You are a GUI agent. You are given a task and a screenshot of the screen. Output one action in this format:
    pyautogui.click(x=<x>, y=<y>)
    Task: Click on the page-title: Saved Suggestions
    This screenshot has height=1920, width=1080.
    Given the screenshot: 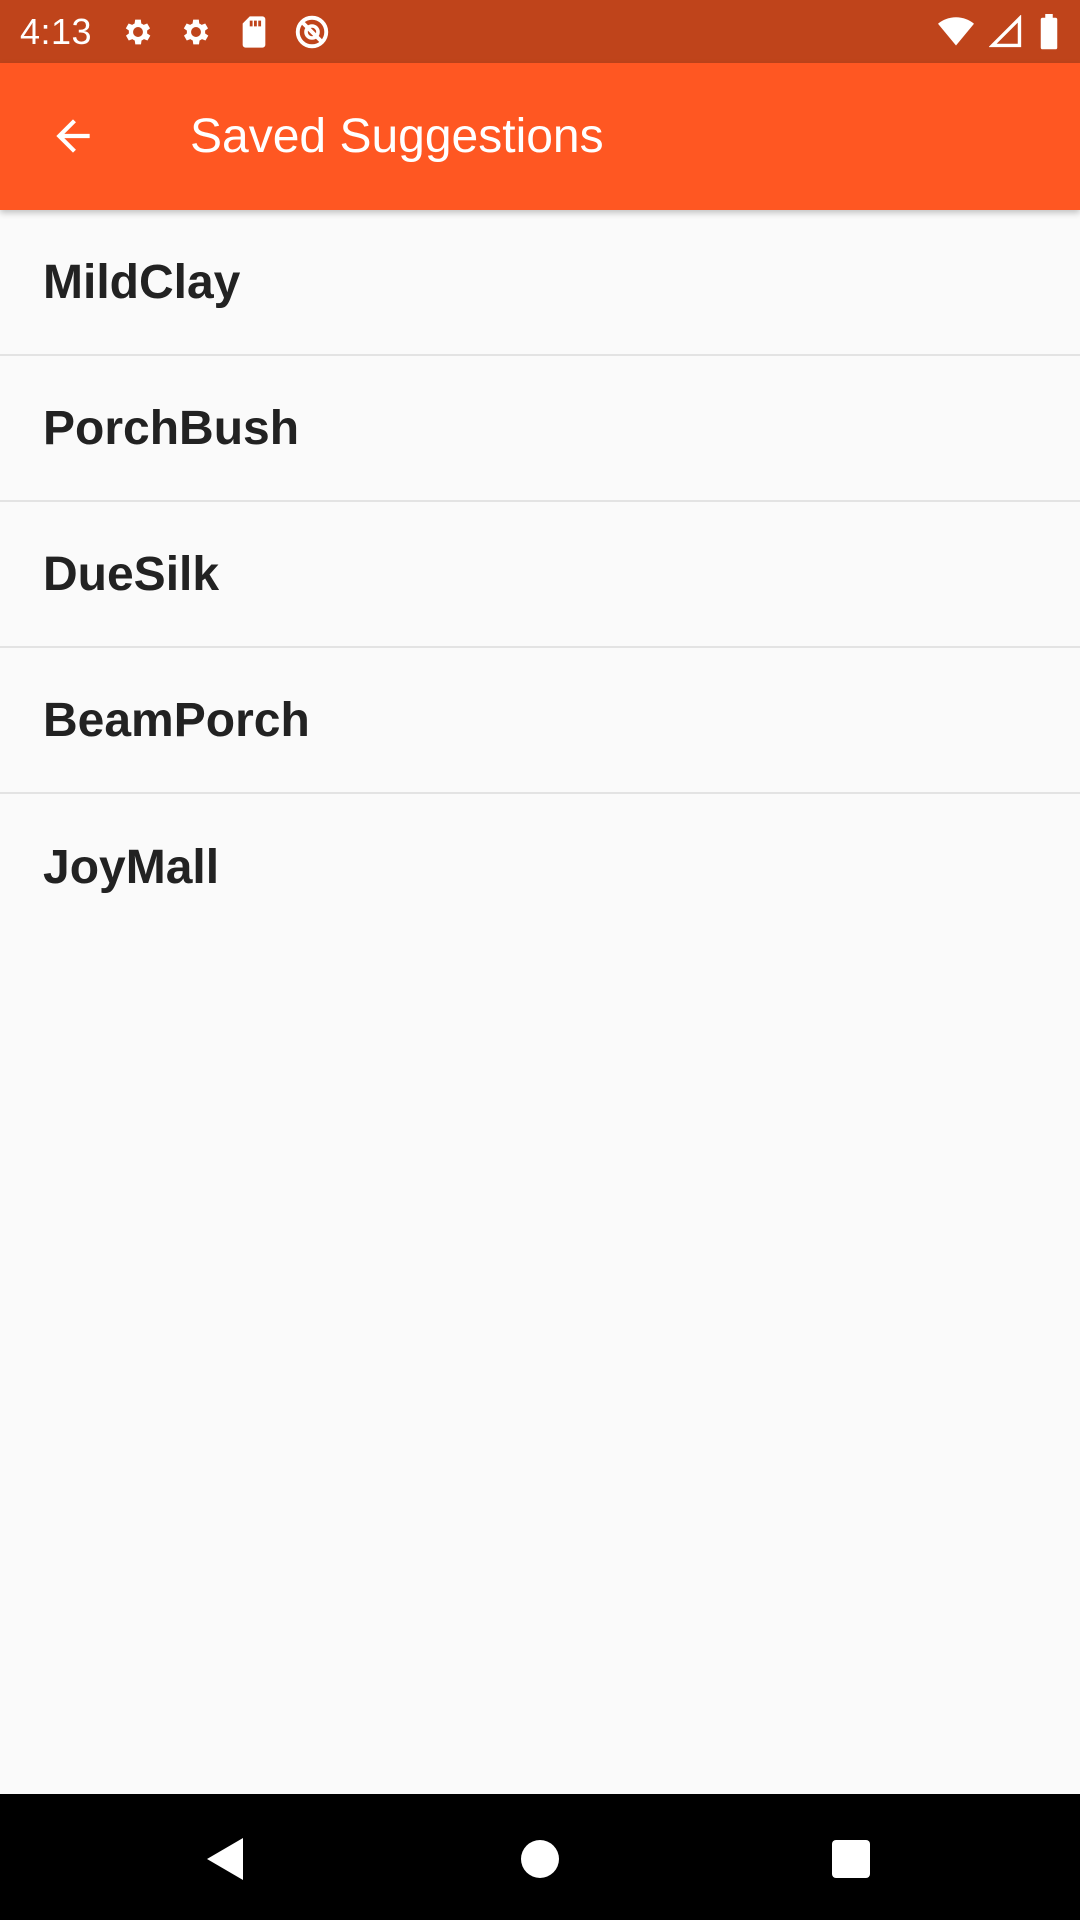 What is the action you would take?
    pyautogui.click(x=397, y=136)
    